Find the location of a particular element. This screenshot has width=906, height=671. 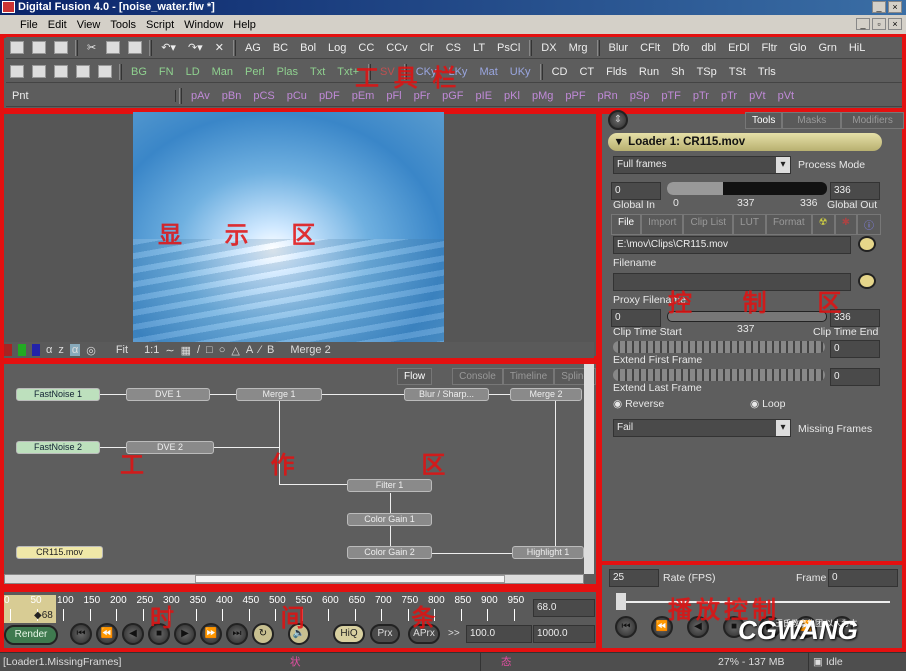

circle-icon: ○ is located at coordinates (222, 350).